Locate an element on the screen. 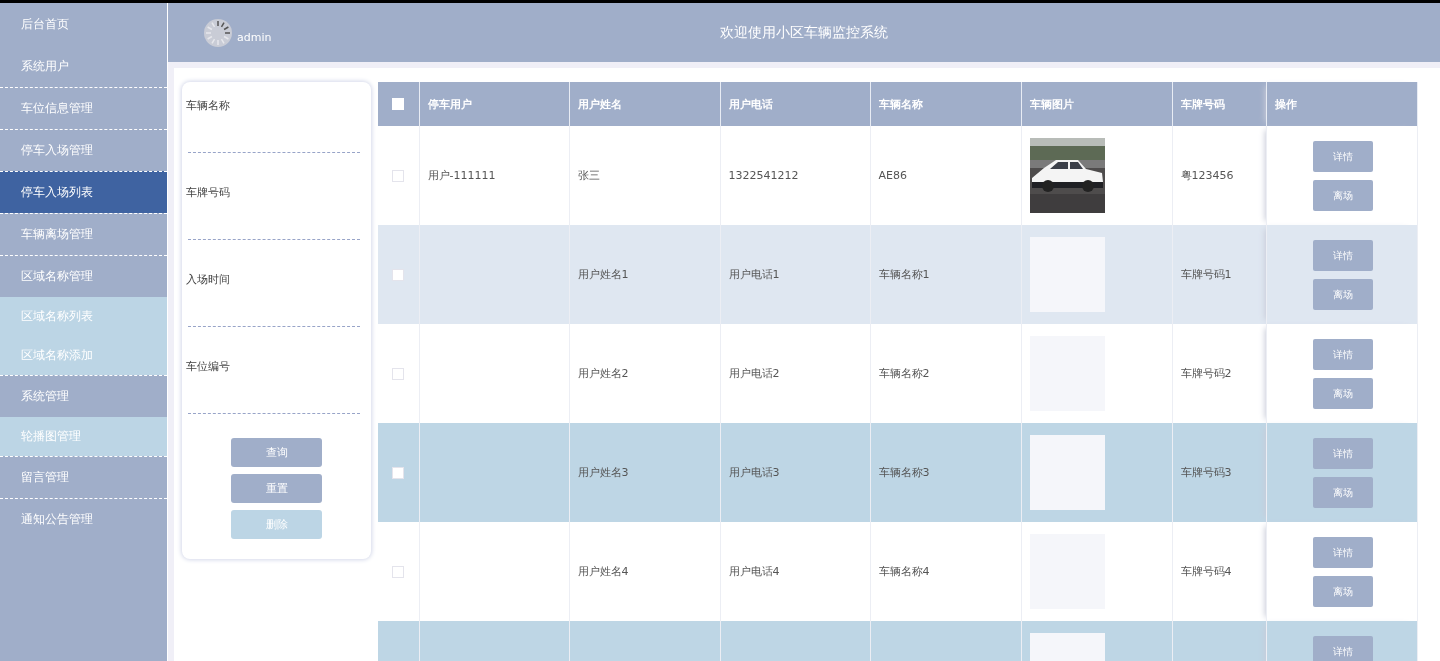  column-header: 停车用户 is located at coordinates (494, 104).